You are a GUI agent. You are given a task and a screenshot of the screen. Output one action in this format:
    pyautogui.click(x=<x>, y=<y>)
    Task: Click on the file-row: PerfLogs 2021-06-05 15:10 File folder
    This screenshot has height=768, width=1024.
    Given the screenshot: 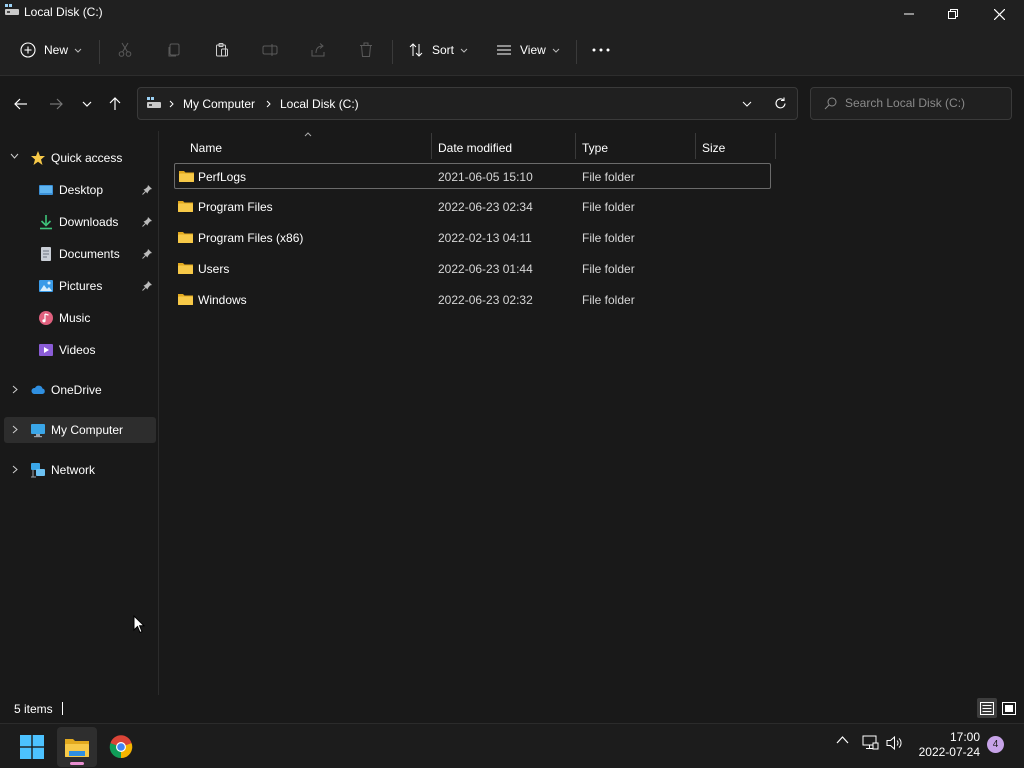 What is the action you would take?
    pyautogui.click(x=472, y=176)
    